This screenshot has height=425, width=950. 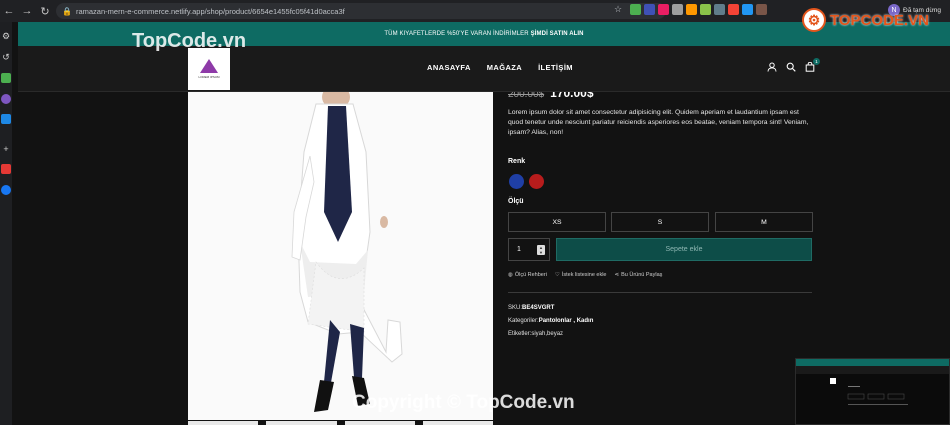 I want to click on mini-page-content, so click(x=869, y=391).